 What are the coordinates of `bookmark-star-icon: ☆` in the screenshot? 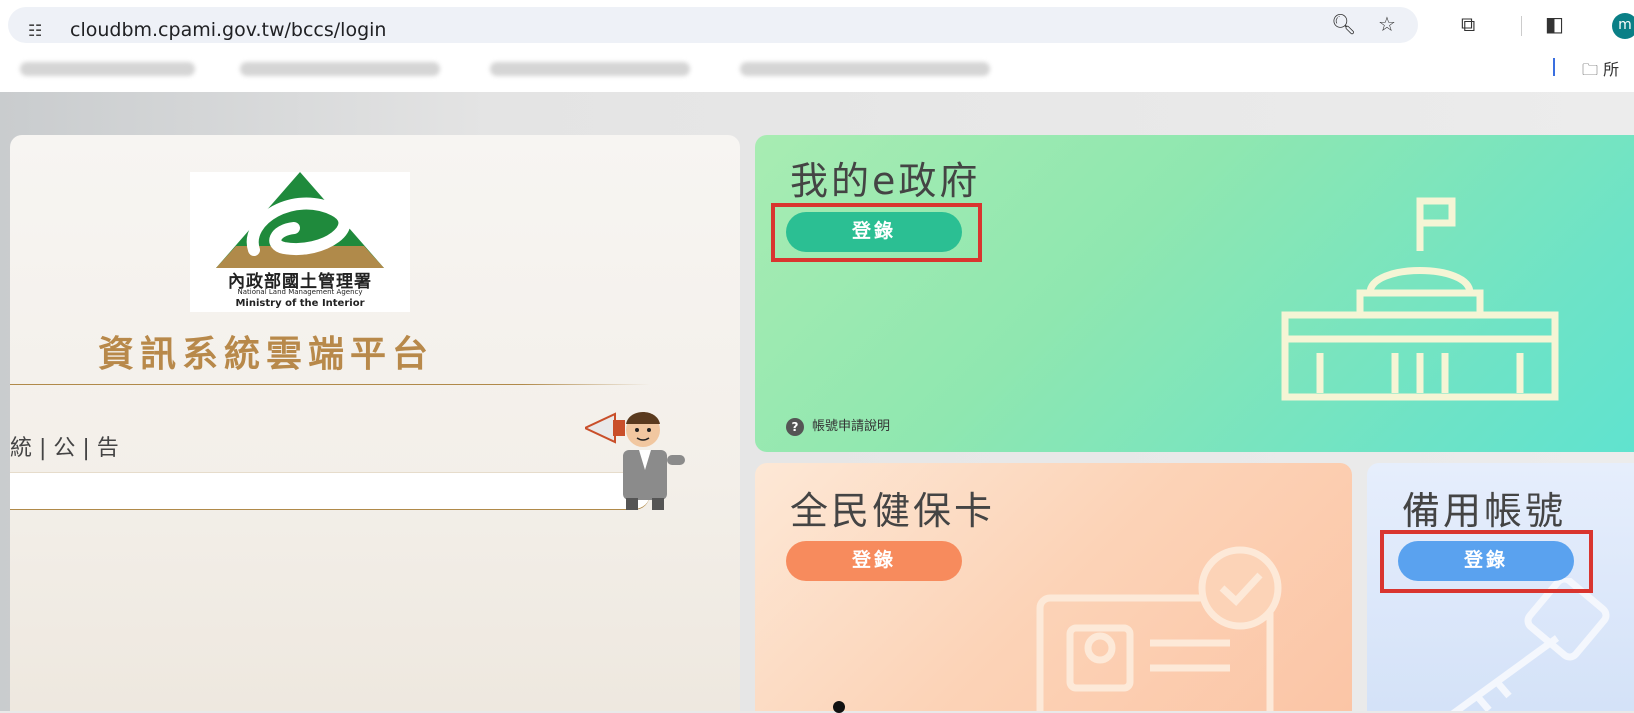 It's located at (1387, 24).